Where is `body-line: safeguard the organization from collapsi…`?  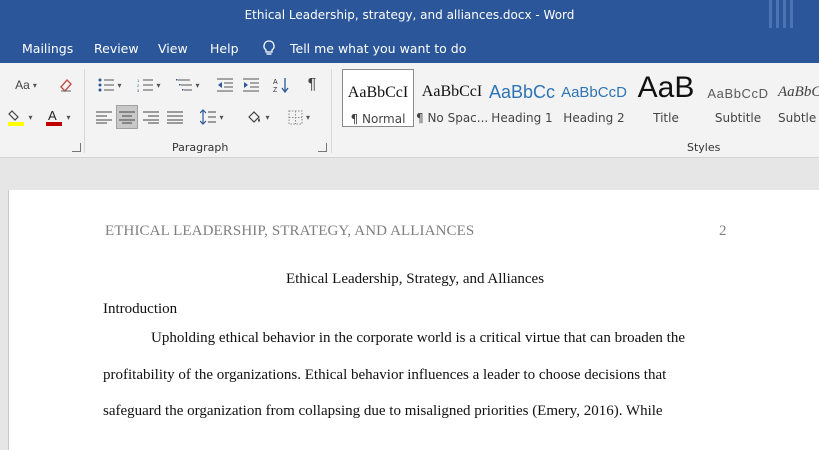
body-line: safeguard the organization from collapsi… is located at coordinates (383, 411).